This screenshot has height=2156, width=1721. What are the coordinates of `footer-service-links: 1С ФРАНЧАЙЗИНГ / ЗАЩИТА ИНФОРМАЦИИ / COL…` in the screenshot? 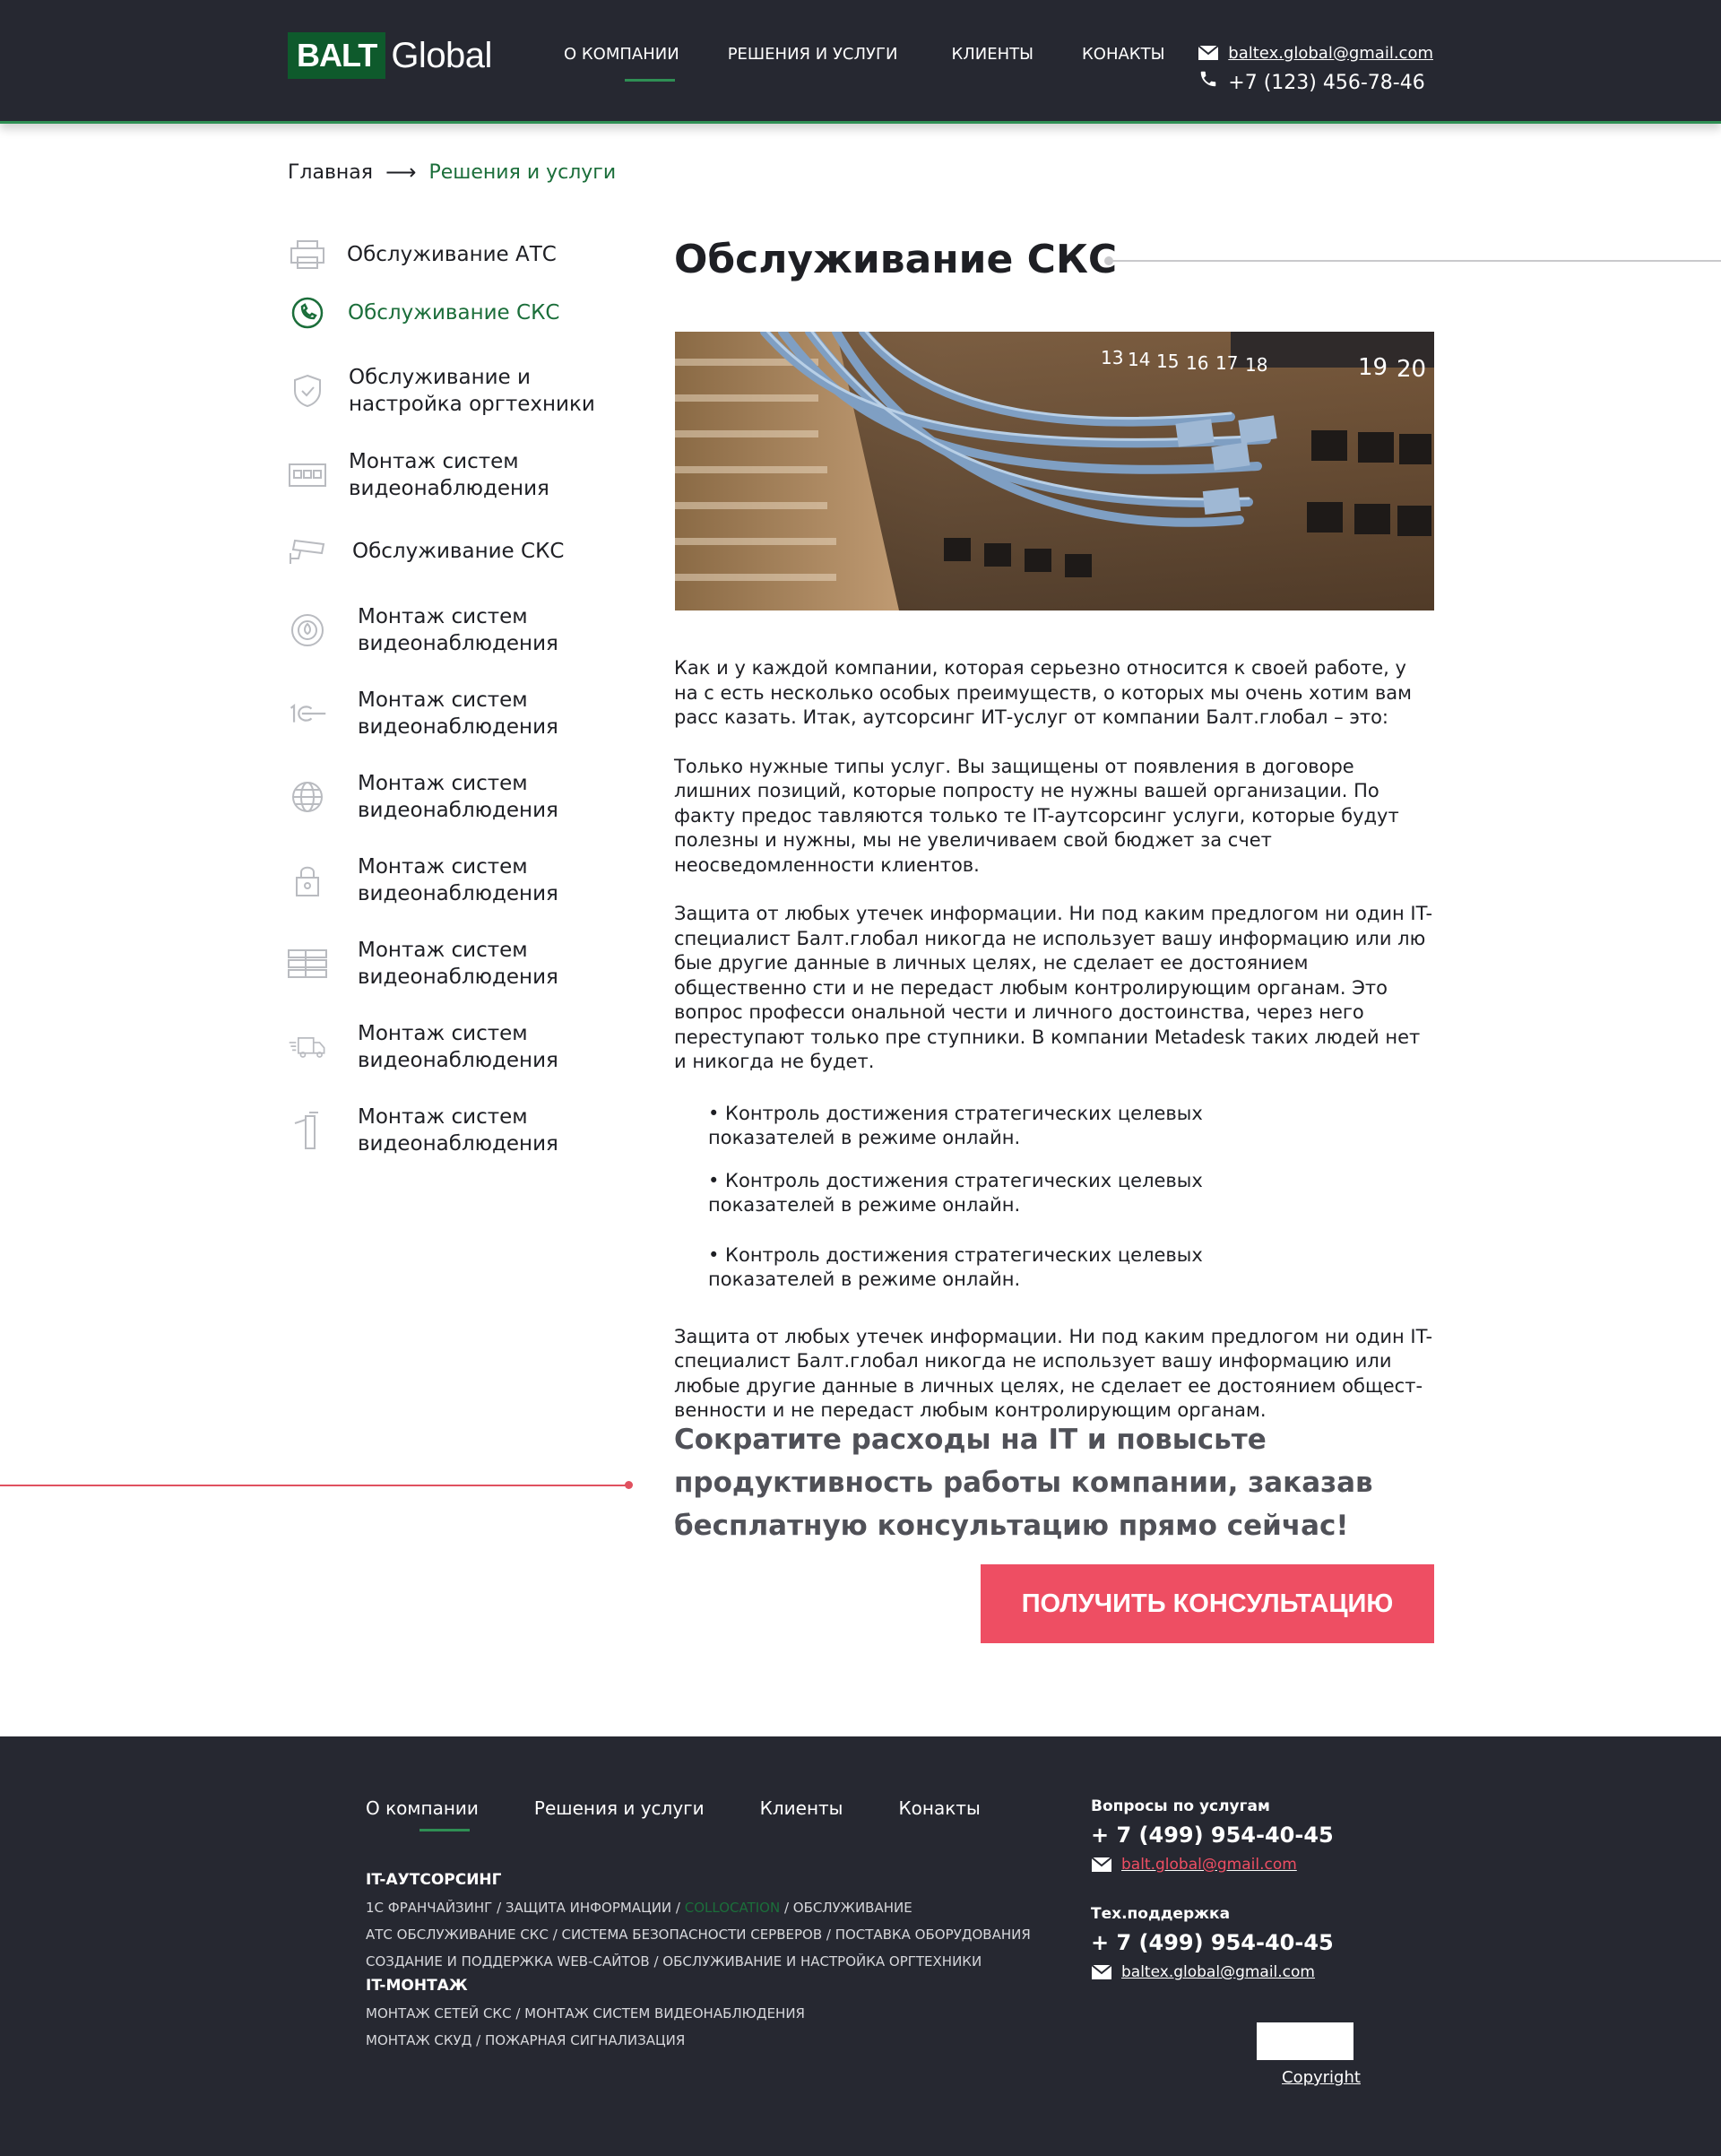 It's located at (724, 1907).